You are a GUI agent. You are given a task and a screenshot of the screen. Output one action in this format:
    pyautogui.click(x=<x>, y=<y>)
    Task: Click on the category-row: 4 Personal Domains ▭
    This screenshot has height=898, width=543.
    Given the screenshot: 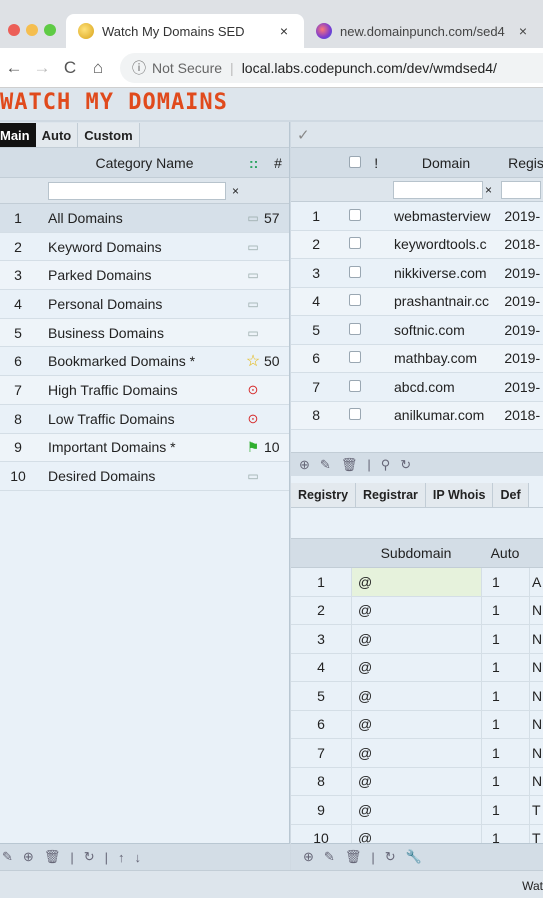 What is the action you would take?
    pyautogui.click(x=144, y=304)
    